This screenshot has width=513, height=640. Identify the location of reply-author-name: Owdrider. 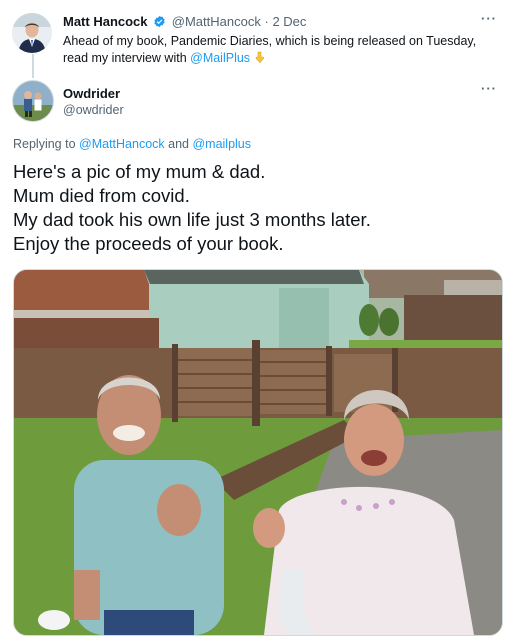
(91, 93).